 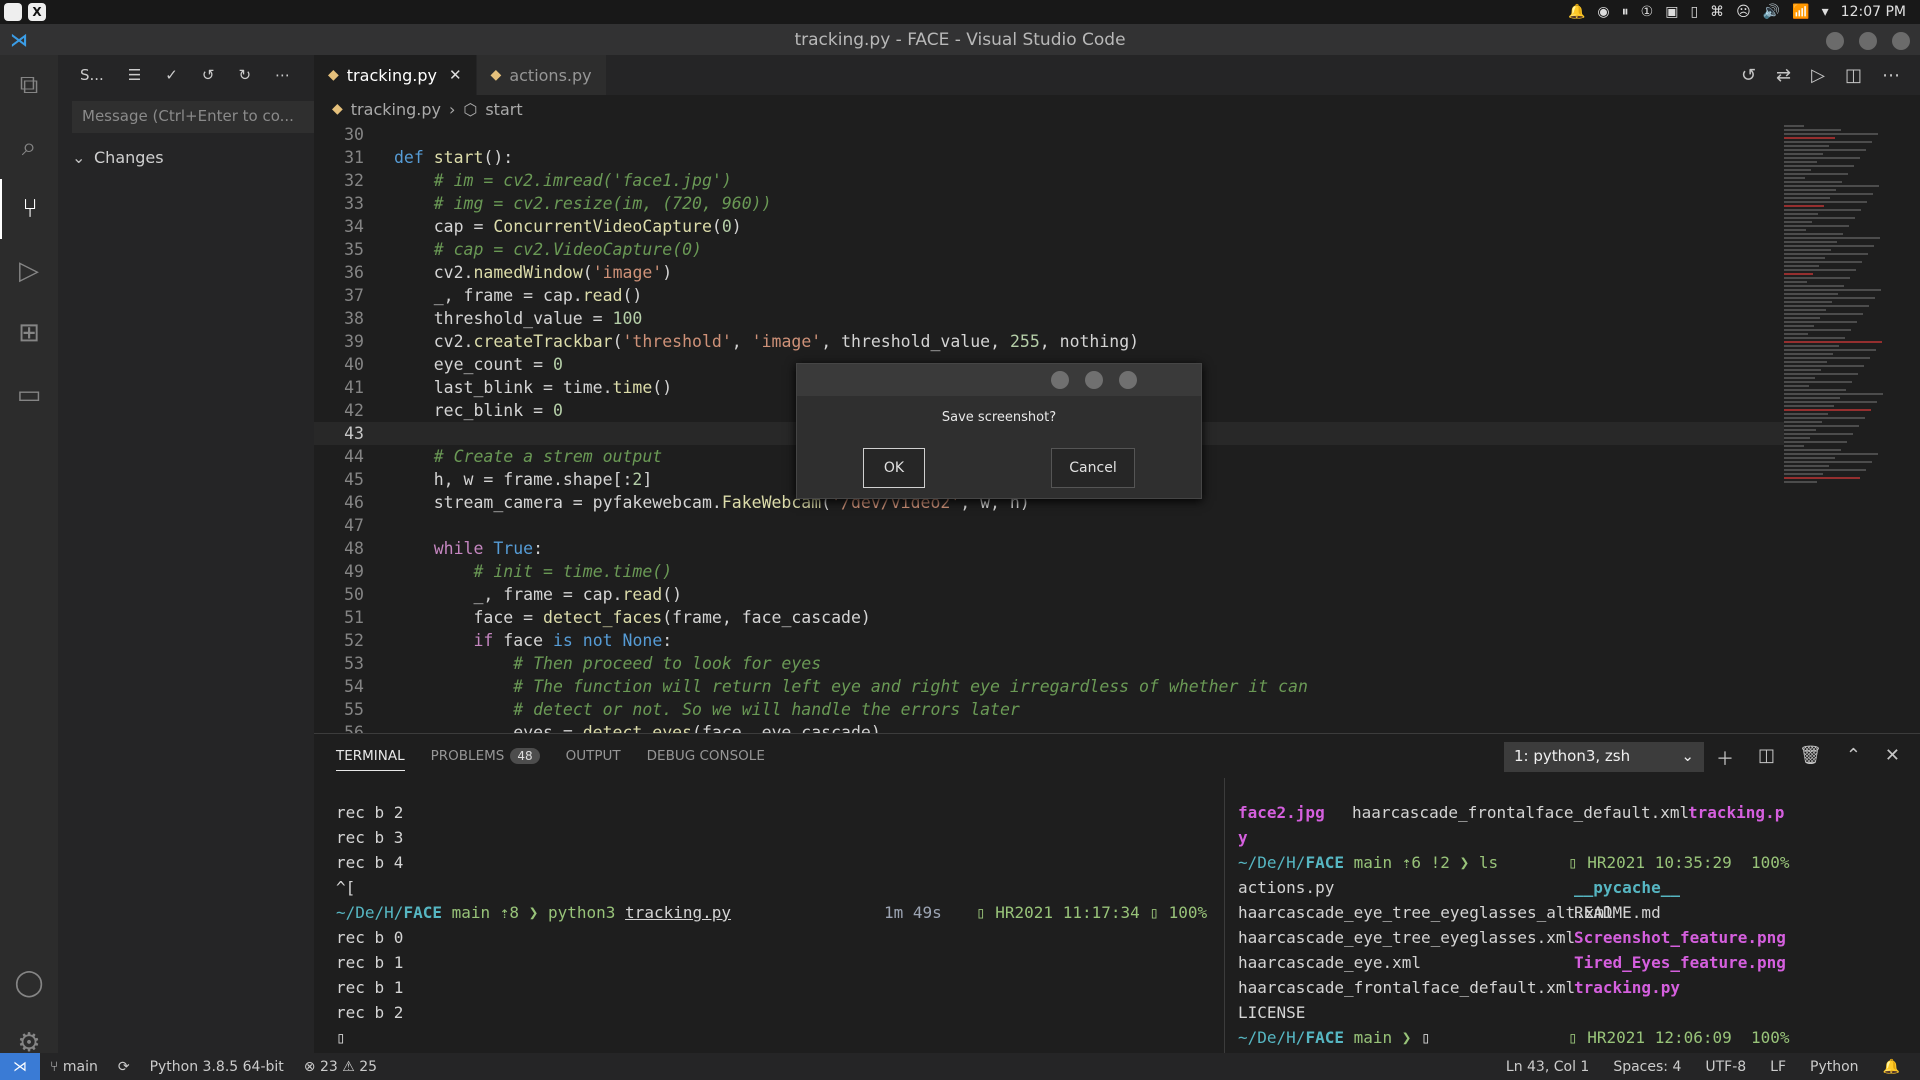 What do you see at coordinates (13, 12) in the screenshot?
I see `apple-icon` at bounding box center [13, 12].